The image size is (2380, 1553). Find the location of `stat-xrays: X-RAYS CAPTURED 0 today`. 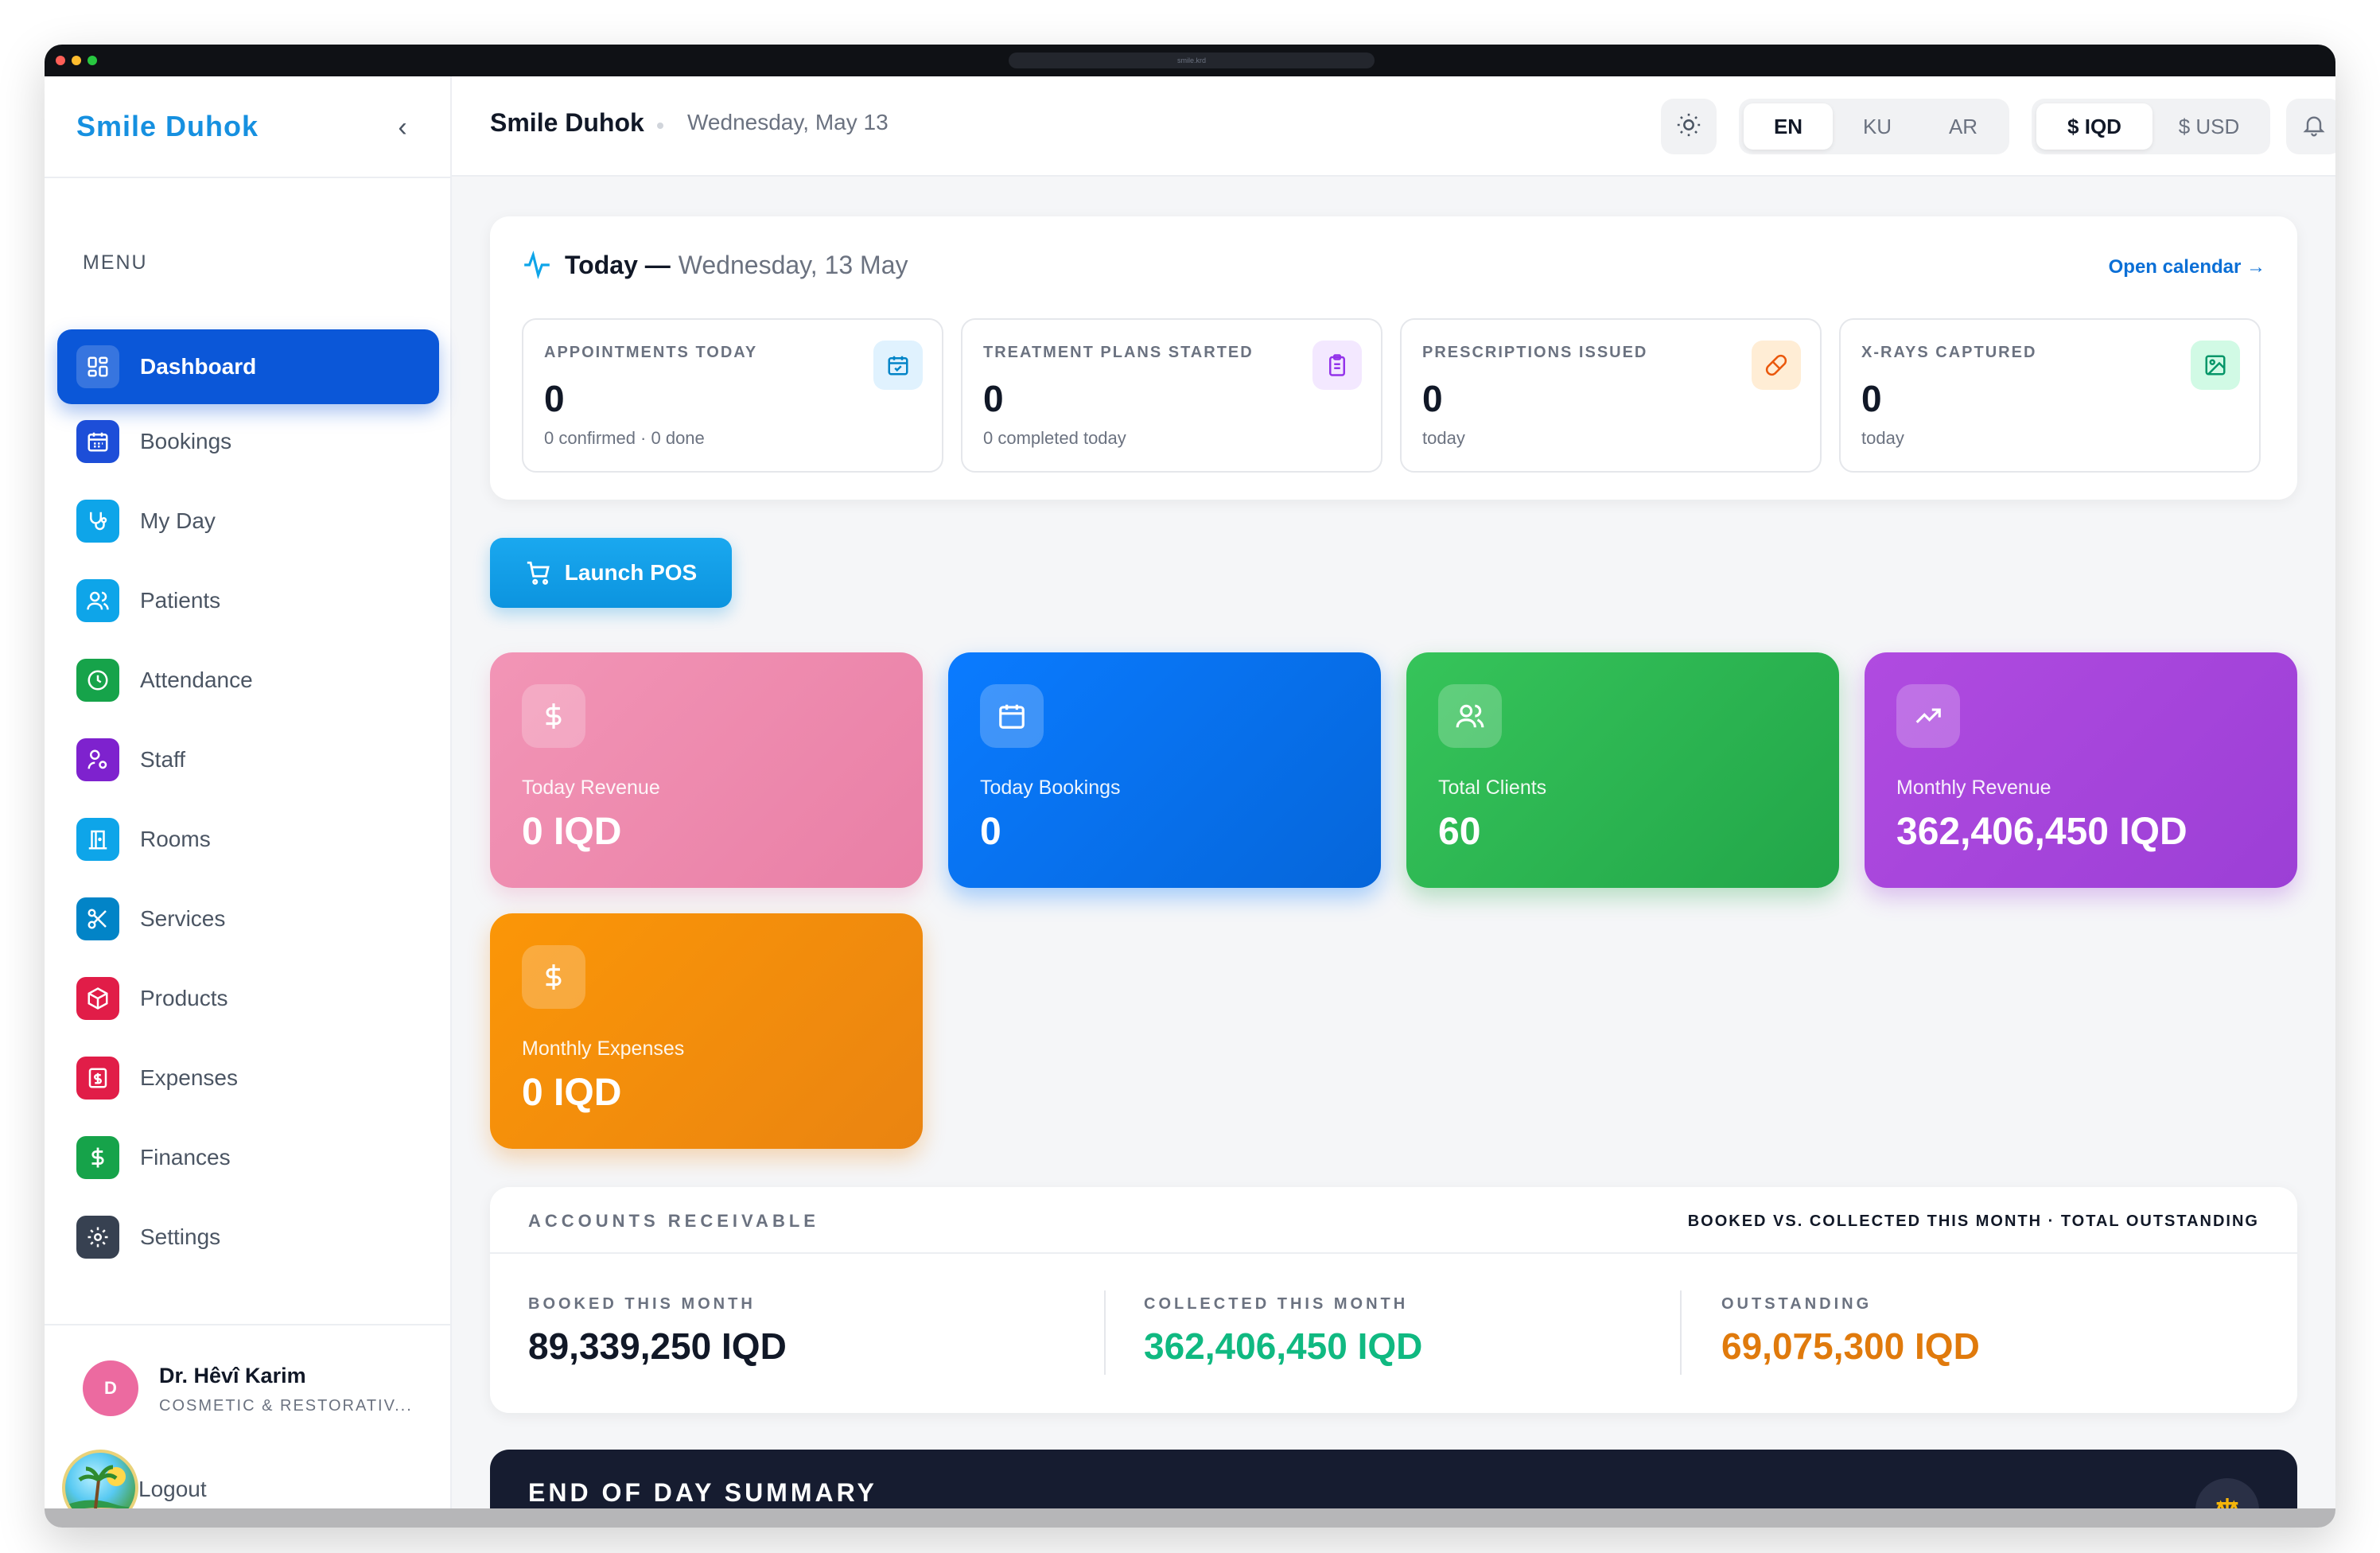

stat-xrays: X-RAYS CAPTURED 0 today is located at coordinates (2050, 395).